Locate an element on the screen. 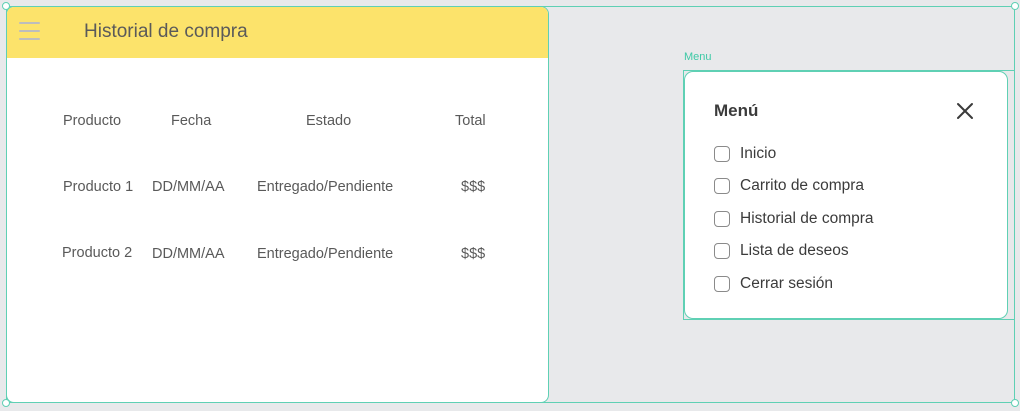 The height and width of the screenshot is (411, 1020). resize-handle-bottom-right is located at coordinates (1015, 403).